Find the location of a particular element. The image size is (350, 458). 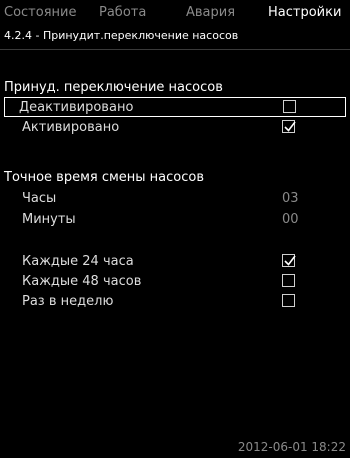

interval-48h-label: Каждые 48 часов is located at coordinates (82, 281).